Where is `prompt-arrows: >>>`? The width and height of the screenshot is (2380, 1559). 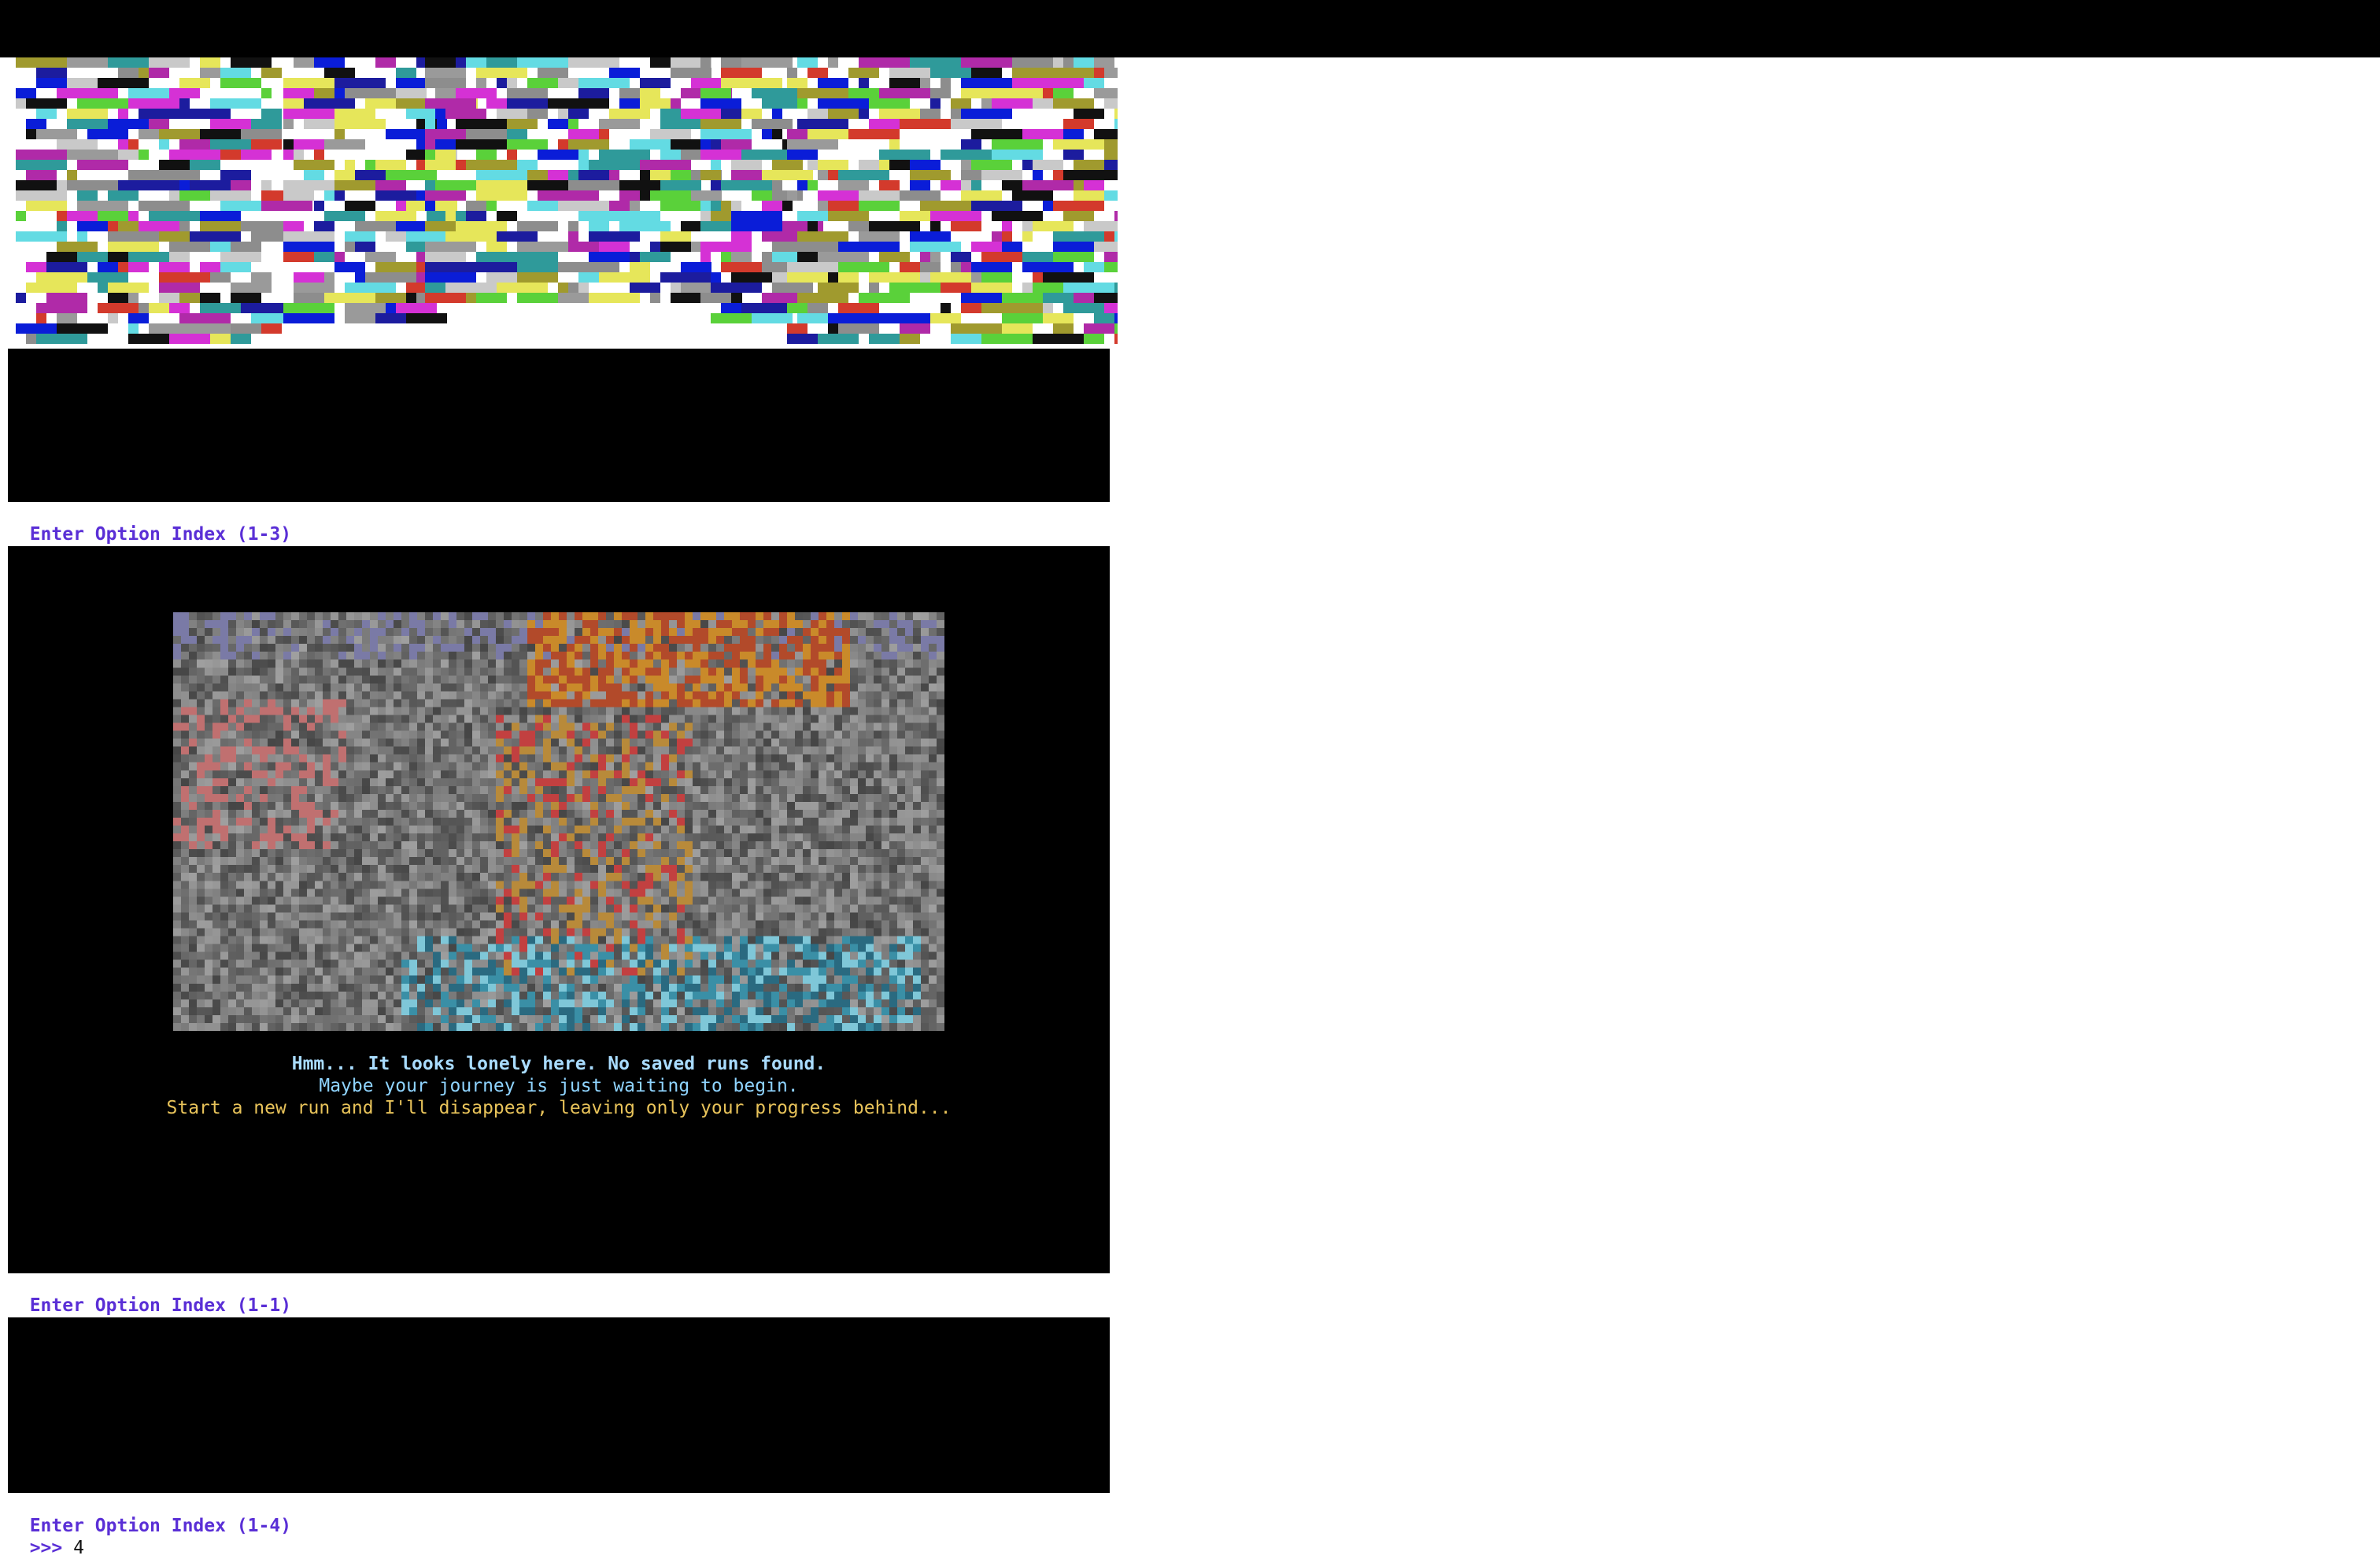 prompt-arrows: >>> is located at coordinates (46, 1548).